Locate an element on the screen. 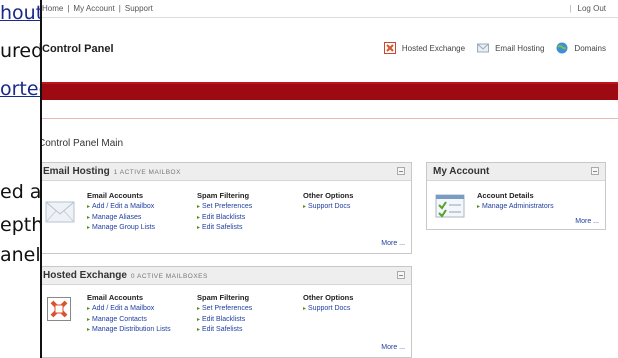  manage-contacts-link: ▸ Manage Contacts is located at coordinates (129, 320).